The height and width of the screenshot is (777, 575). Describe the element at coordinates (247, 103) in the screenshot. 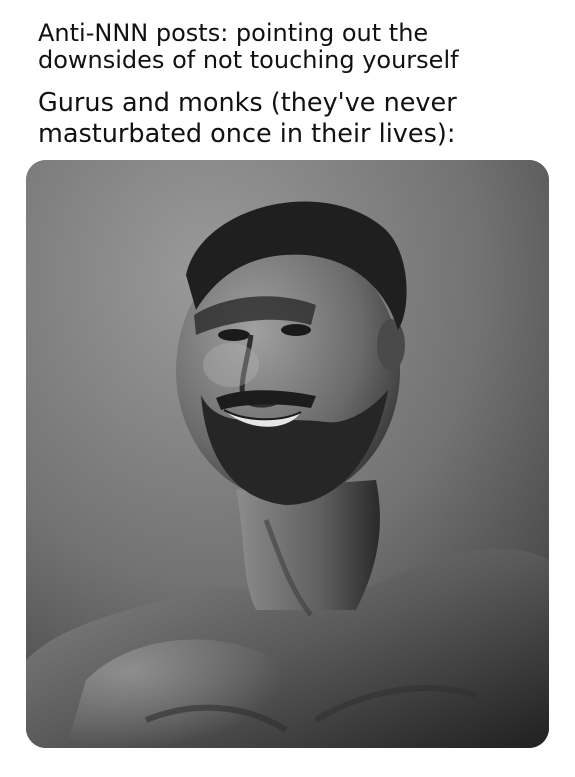

I see `caption-bottom-line: Gurus and monks (they've never` at that location.